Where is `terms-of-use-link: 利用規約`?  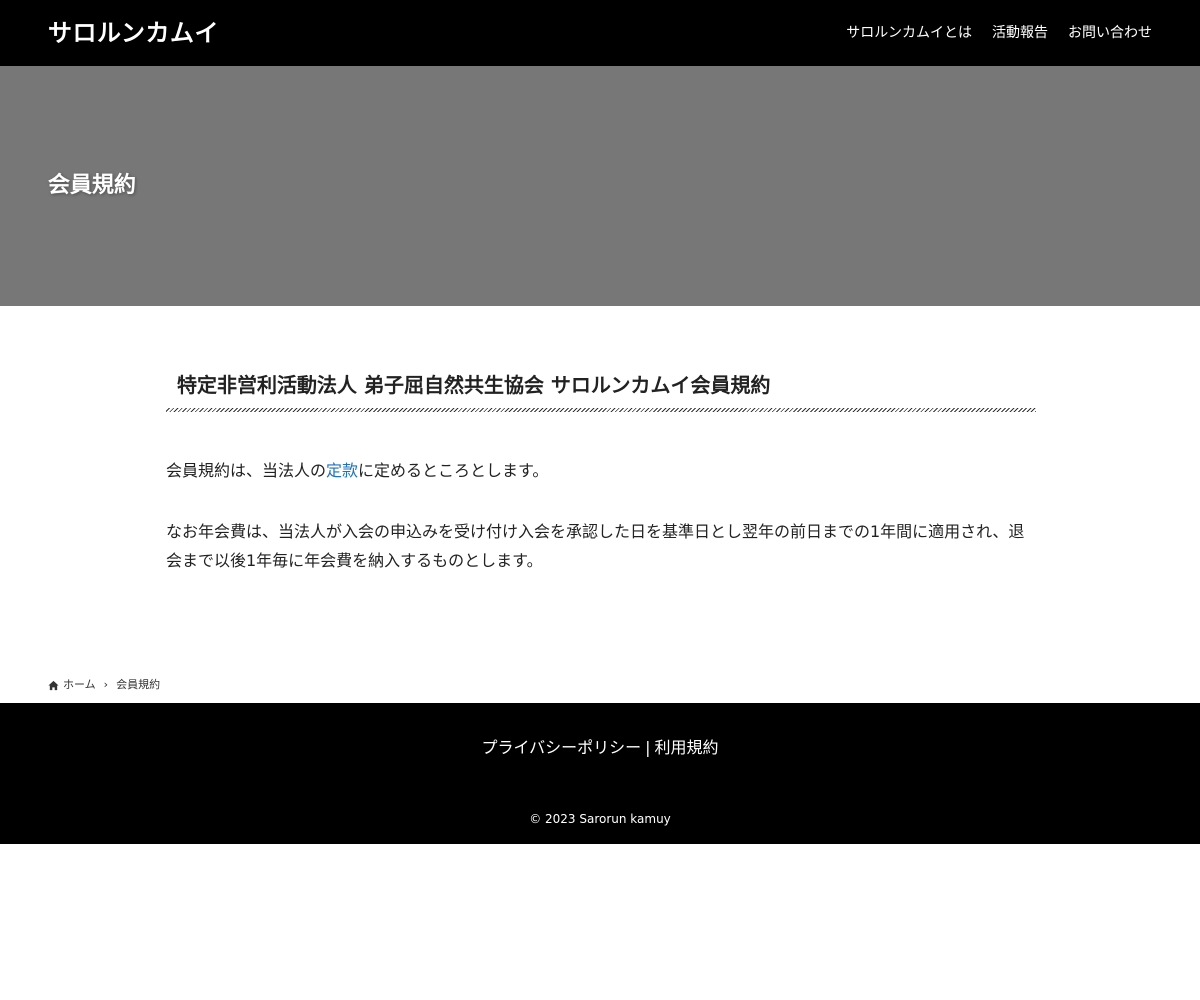 terms-of-use-link: 利用規約 is located at coordinates (687, 747).